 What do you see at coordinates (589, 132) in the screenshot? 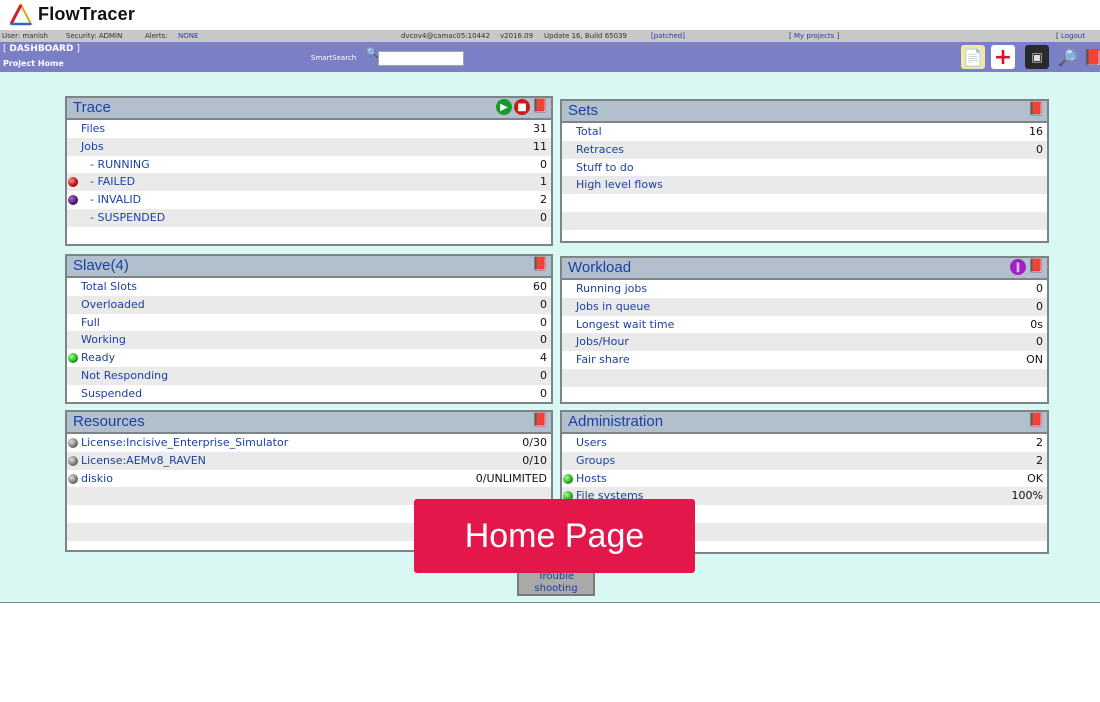
I see `sets-total-link: Total` at bounding box center [589, 132].